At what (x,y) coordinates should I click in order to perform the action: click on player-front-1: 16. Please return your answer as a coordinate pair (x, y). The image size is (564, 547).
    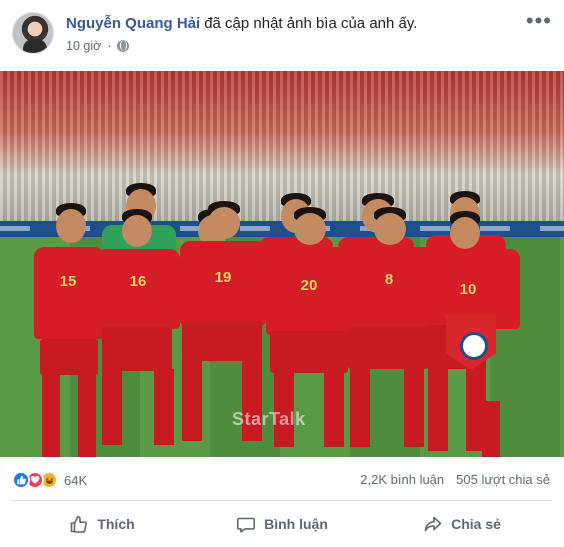
    Looking at the image, I should click on (138, 333).